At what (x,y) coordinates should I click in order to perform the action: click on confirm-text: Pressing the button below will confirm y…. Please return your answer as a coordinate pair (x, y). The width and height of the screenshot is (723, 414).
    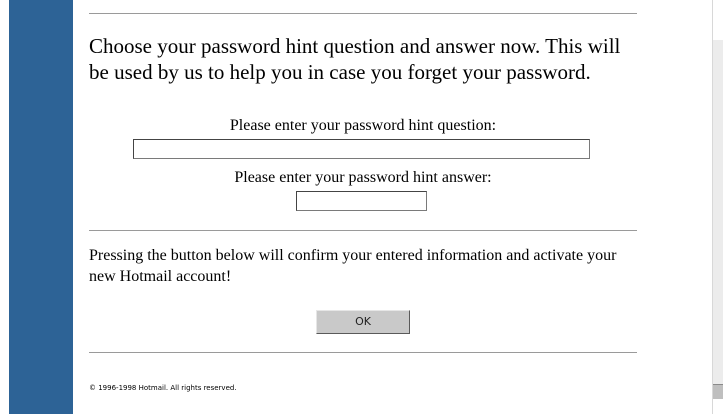
    Looking at the image, I should click on (353, 266).